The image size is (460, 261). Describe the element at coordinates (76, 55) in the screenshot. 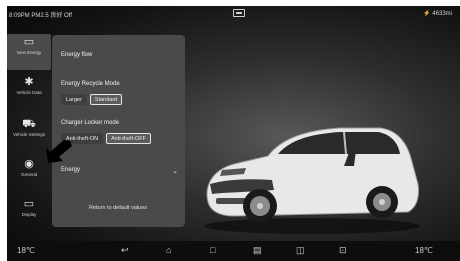

I see `energy-flow-row: Energy flow` at that location.